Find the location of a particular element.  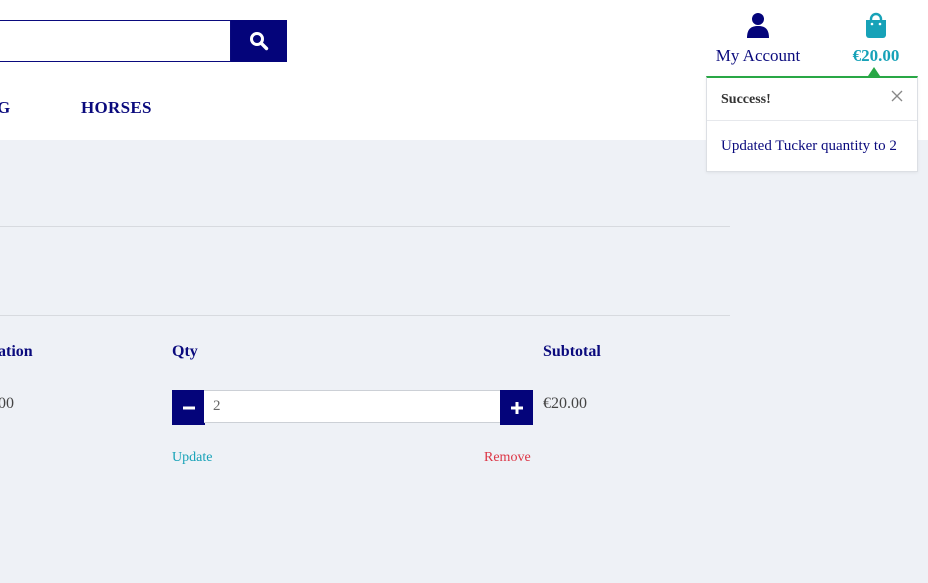

search-icon is located at coordinates (259, 41).